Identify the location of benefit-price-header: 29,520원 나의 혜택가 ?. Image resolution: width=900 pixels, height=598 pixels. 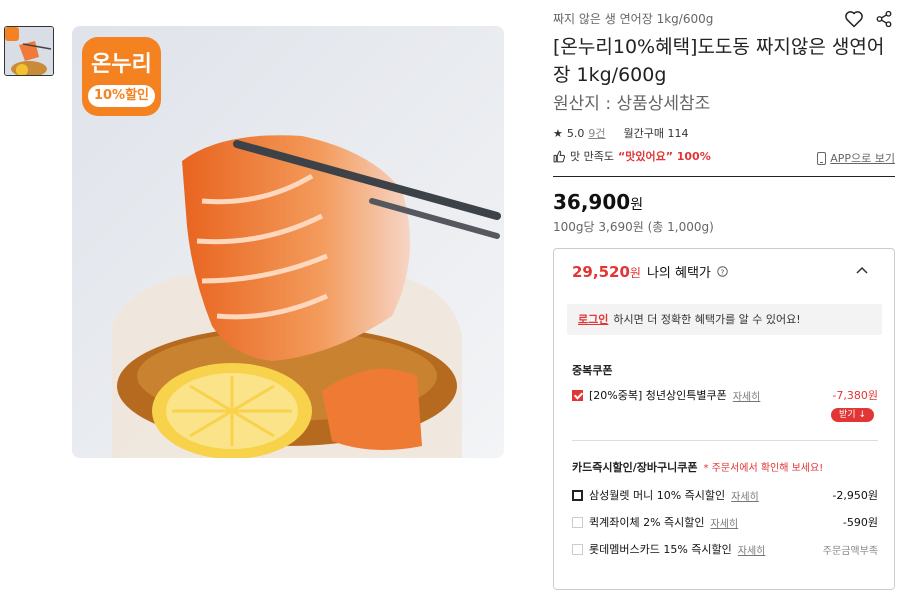
(650, 271).